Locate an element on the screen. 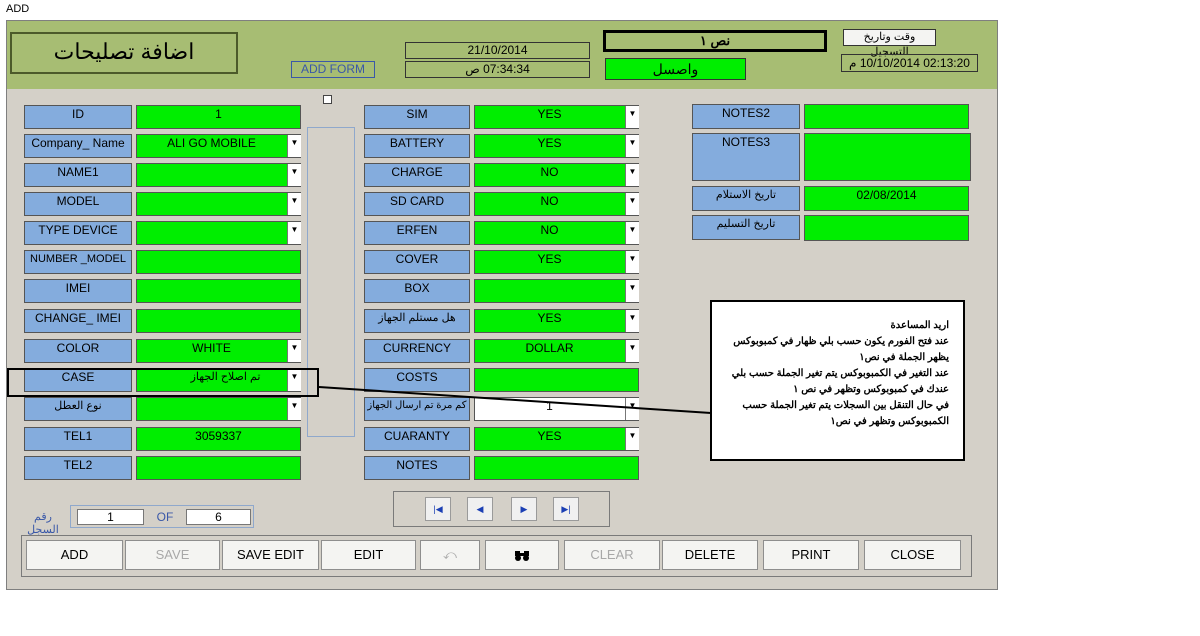 This screenshot has height=636, width=1200. color-combo: WHITE is located at coordinates (218, 351).